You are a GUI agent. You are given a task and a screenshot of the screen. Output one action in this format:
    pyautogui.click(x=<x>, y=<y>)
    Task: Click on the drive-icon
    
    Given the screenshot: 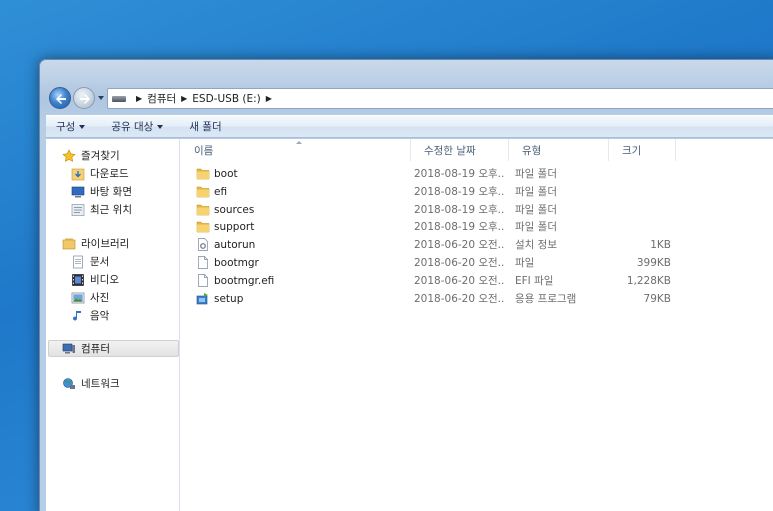 What is the action you would take?
    pyautogui.click(x=119, y=98)
    